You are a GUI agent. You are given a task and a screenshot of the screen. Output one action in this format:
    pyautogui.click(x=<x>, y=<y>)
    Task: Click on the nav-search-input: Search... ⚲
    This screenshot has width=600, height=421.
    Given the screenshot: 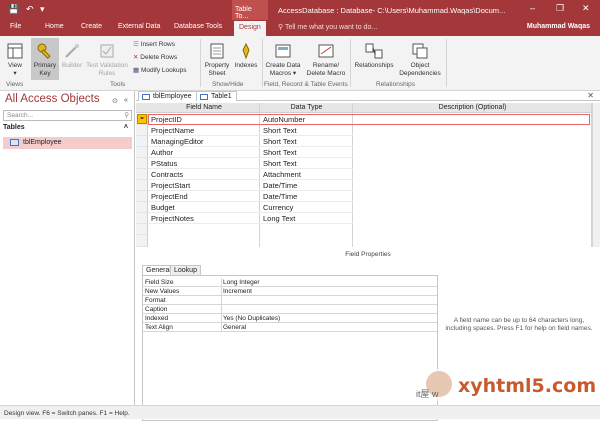 What is the action you would take?
    pyautogui.click(x=67, y=115)
    